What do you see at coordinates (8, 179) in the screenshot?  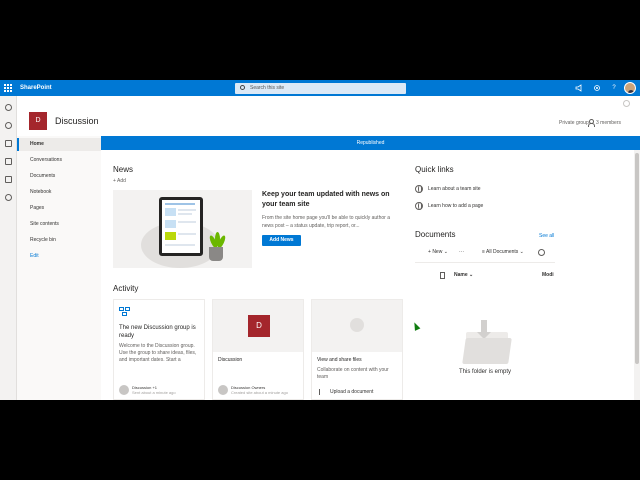 I see `list-icon` at bounding box center [8, 179].